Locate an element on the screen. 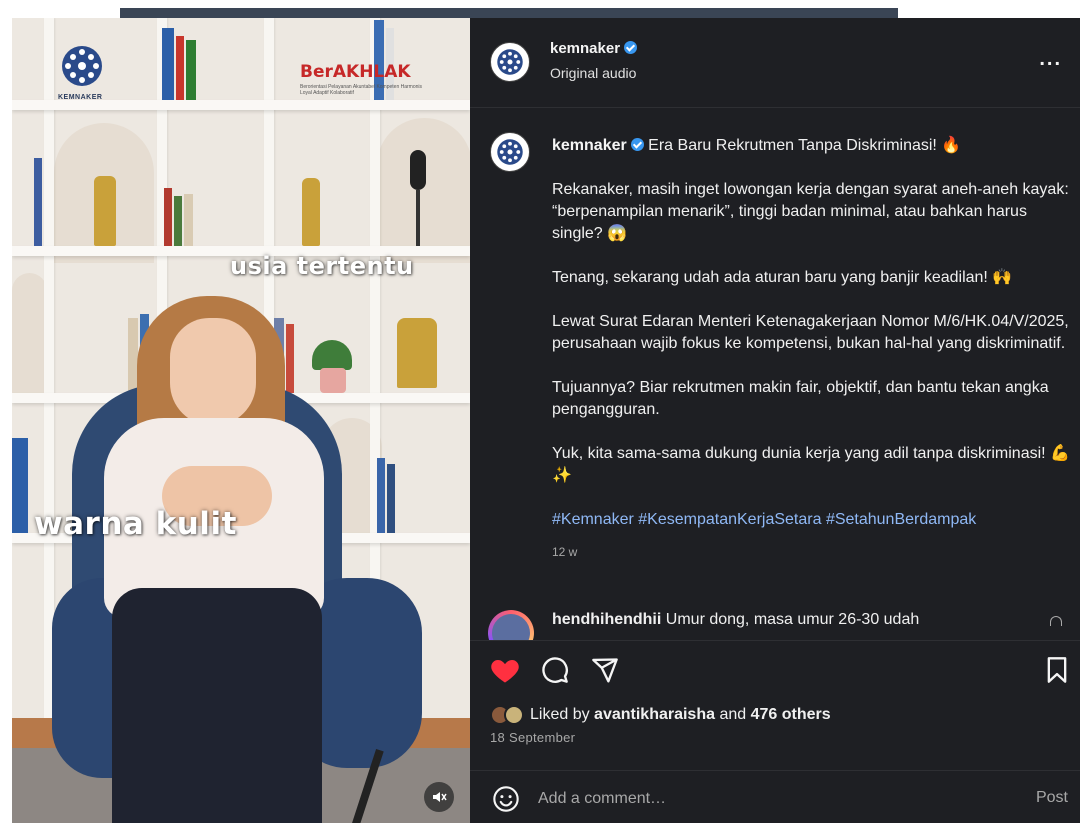  background-strip is located at coordinates (509, 13).